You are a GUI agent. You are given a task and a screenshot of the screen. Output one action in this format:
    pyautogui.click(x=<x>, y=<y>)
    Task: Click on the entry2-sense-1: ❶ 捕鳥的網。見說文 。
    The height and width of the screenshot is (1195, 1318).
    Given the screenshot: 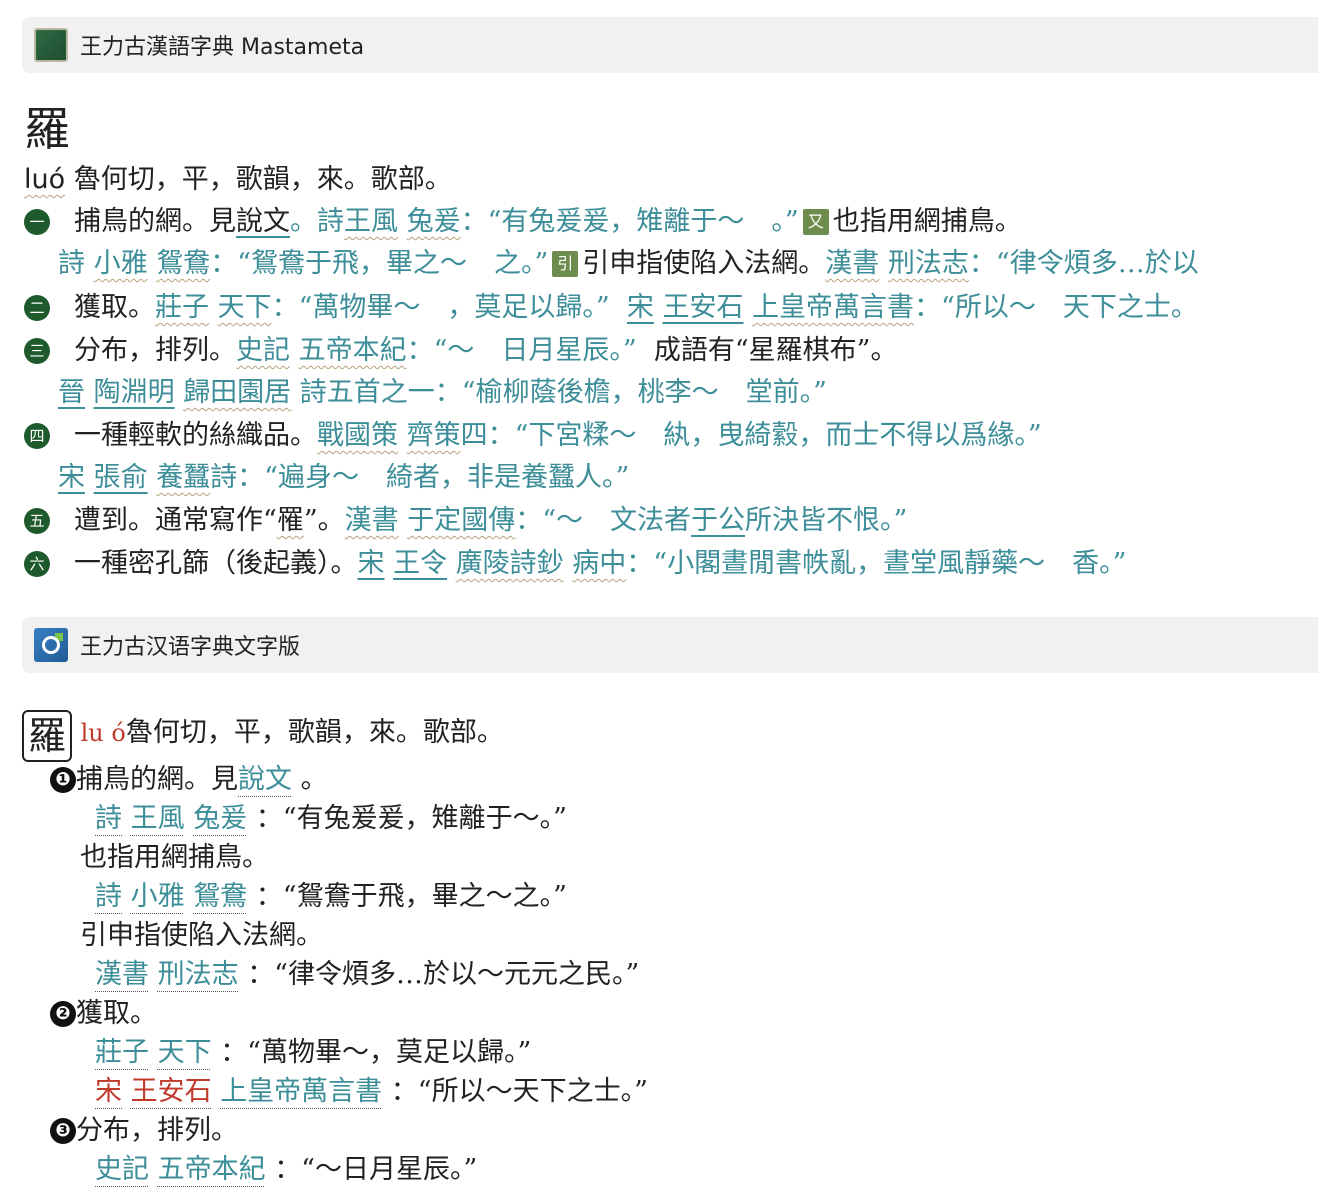 What is the action you would take?
    pyautogui.click(x=189, y=780)
    